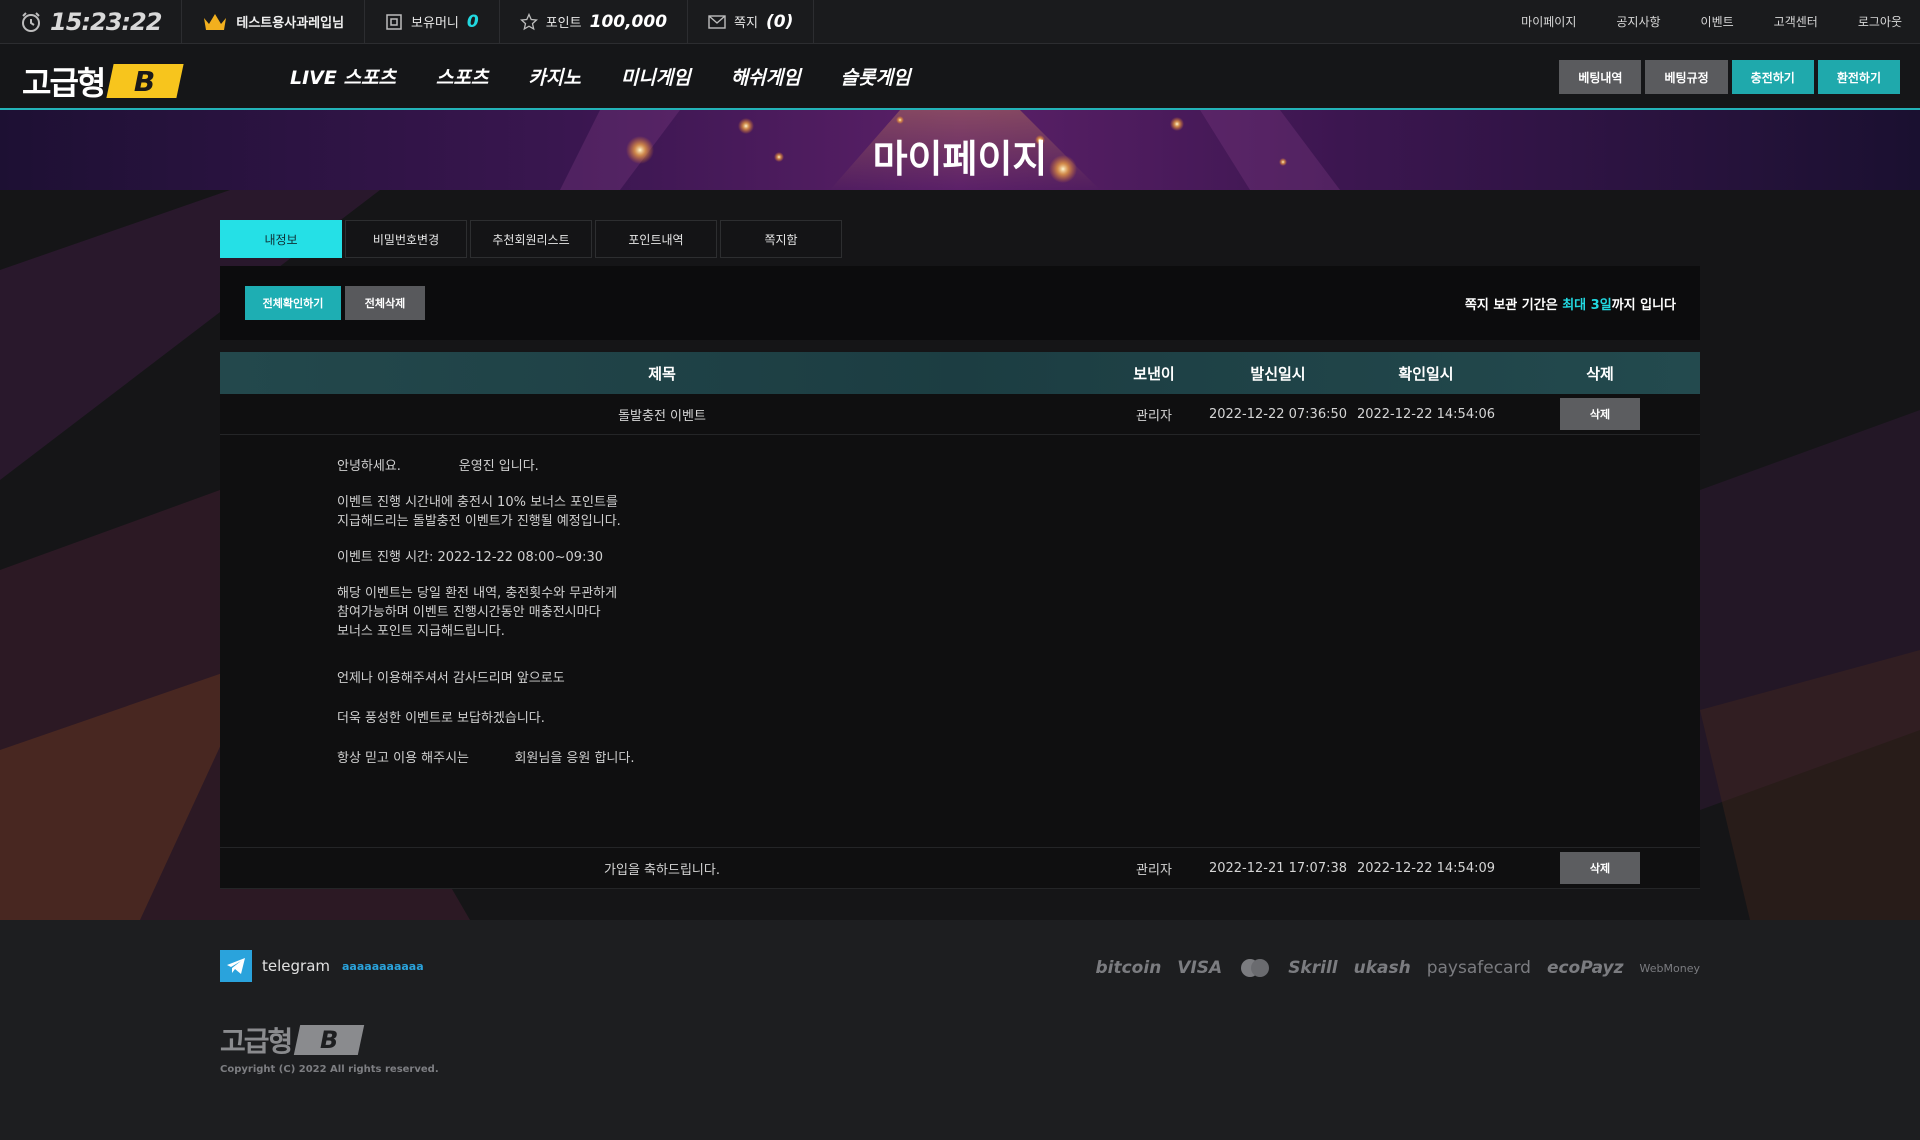 The height and width of the screenshot is (1140, 1920). What do you see at coordinates (421, 631) in the screenshot?
I see `message-line: 보너스 포인트 지급해드립니다.` at bounding box center [421, 631].